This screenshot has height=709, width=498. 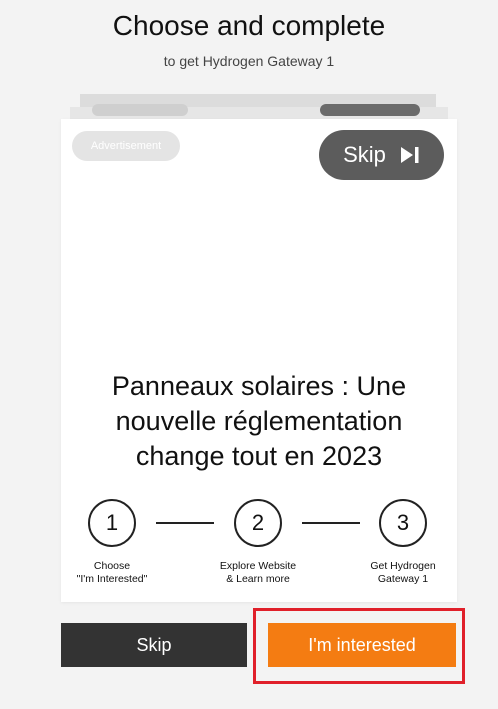 What do you see at coordinates (403, 566) in the screenshot?
I see `step-label-line: Get Hydrogen` at bounding box center [403, 566].